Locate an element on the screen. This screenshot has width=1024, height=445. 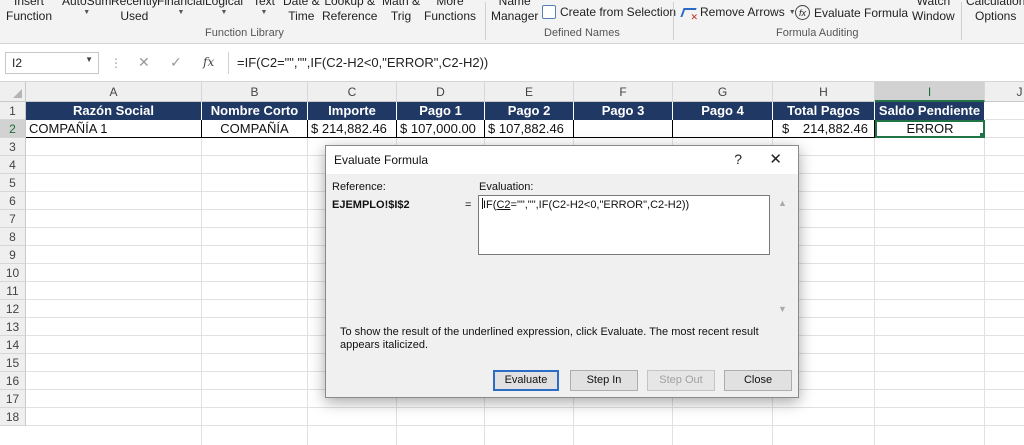
row-header-12: 12 is located at coordinates (13, 309).